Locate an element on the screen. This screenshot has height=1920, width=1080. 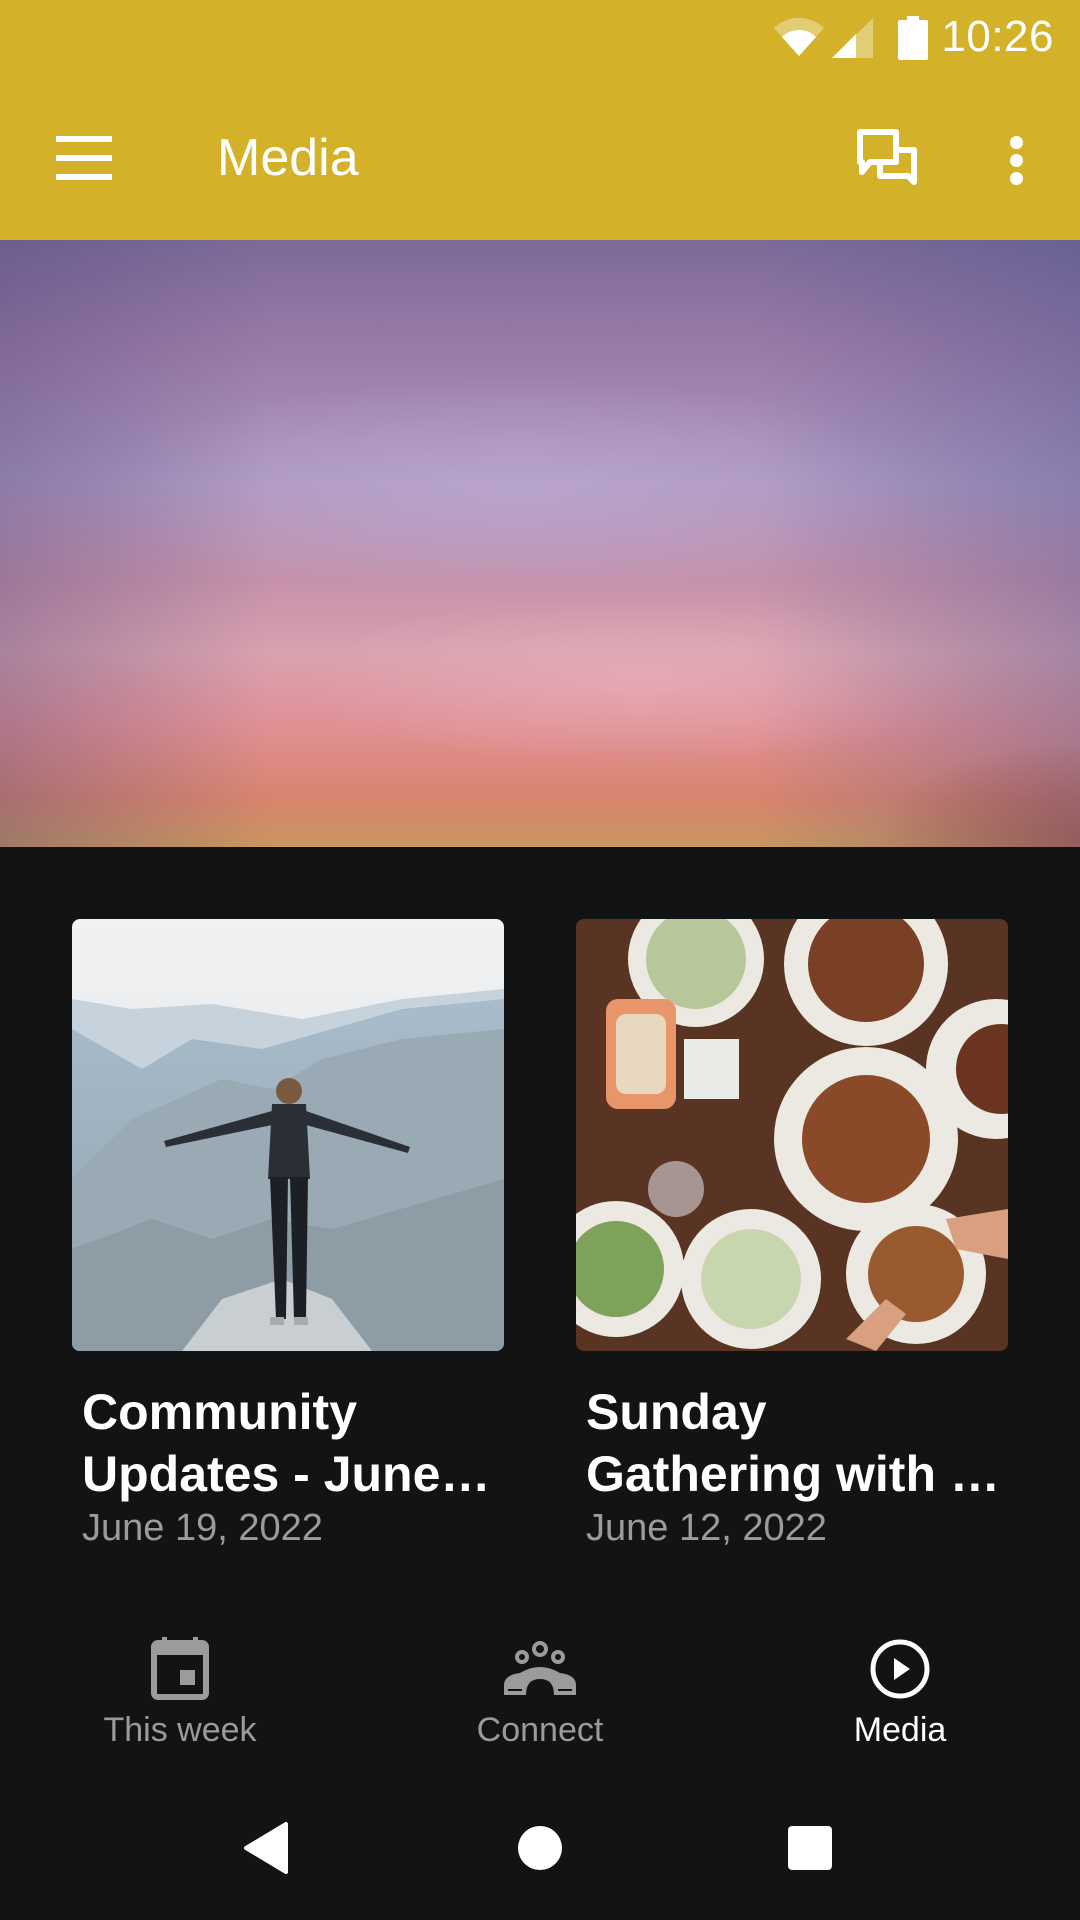
tab-this-week: This week is located at coordinates (180, 1688).